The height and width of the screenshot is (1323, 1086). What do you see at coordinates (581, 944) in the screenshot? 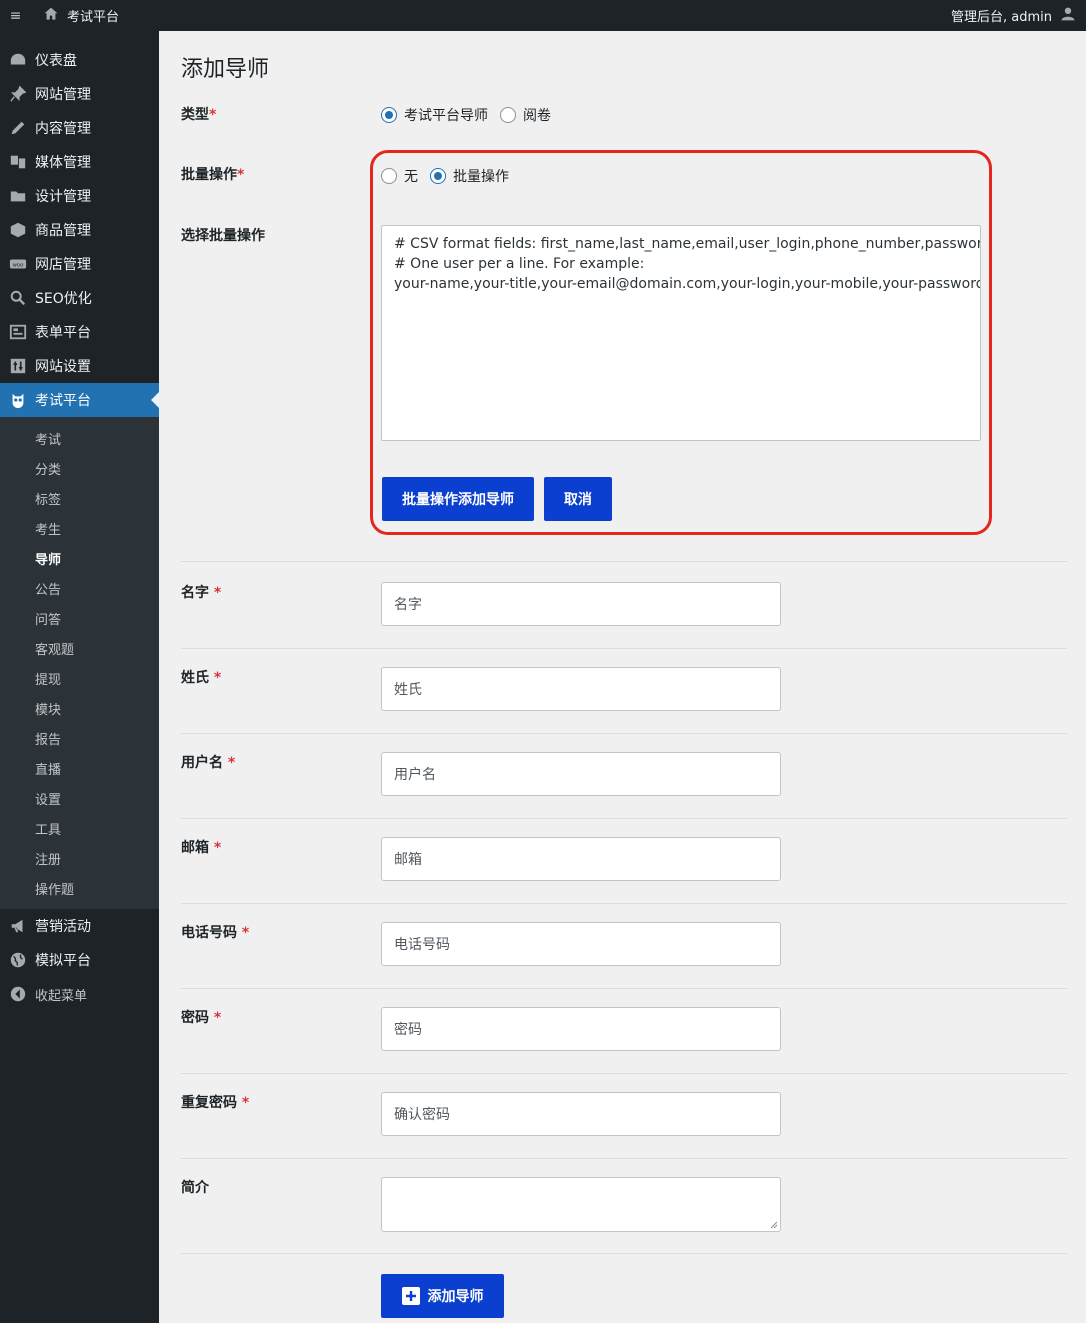
I see `phone-input: 电话号码` at bounding box center [581, 944].